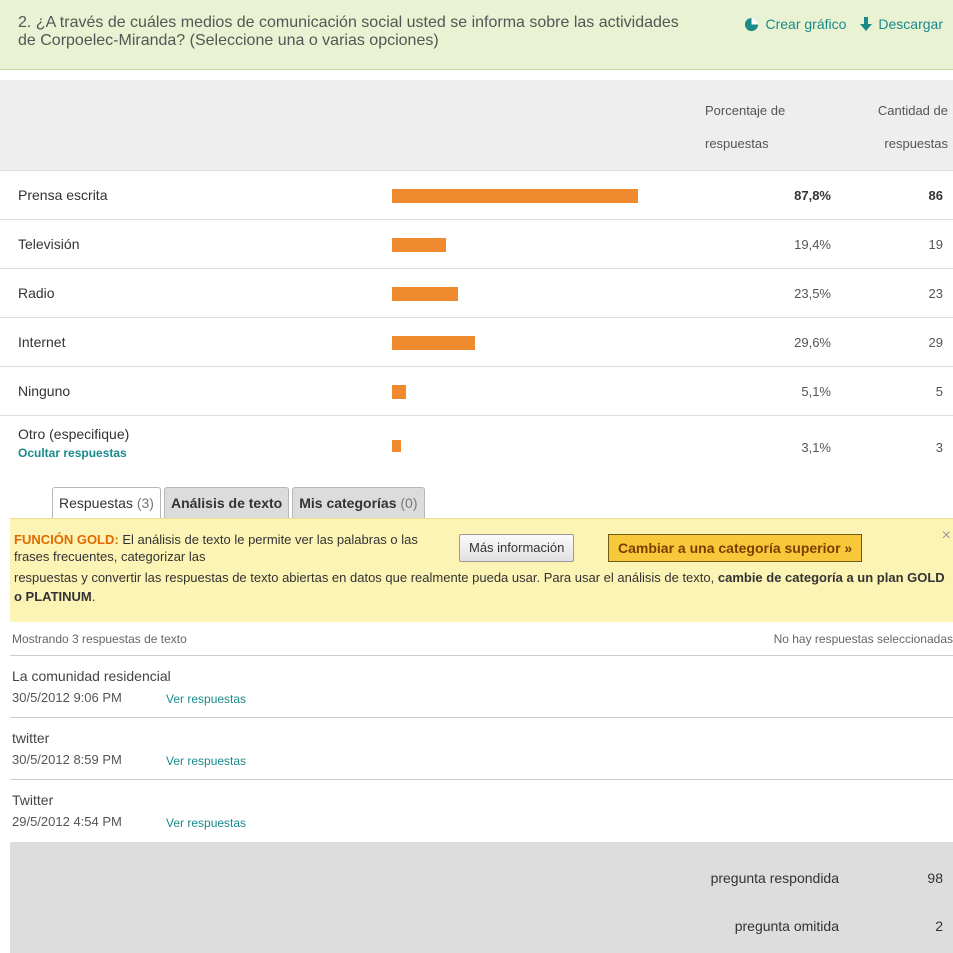 This screenshot has height=953, width=953. I want to click on list-item: Twitter 29/5/2012 4:54 PM Ver respuestas, so click(481, 811).